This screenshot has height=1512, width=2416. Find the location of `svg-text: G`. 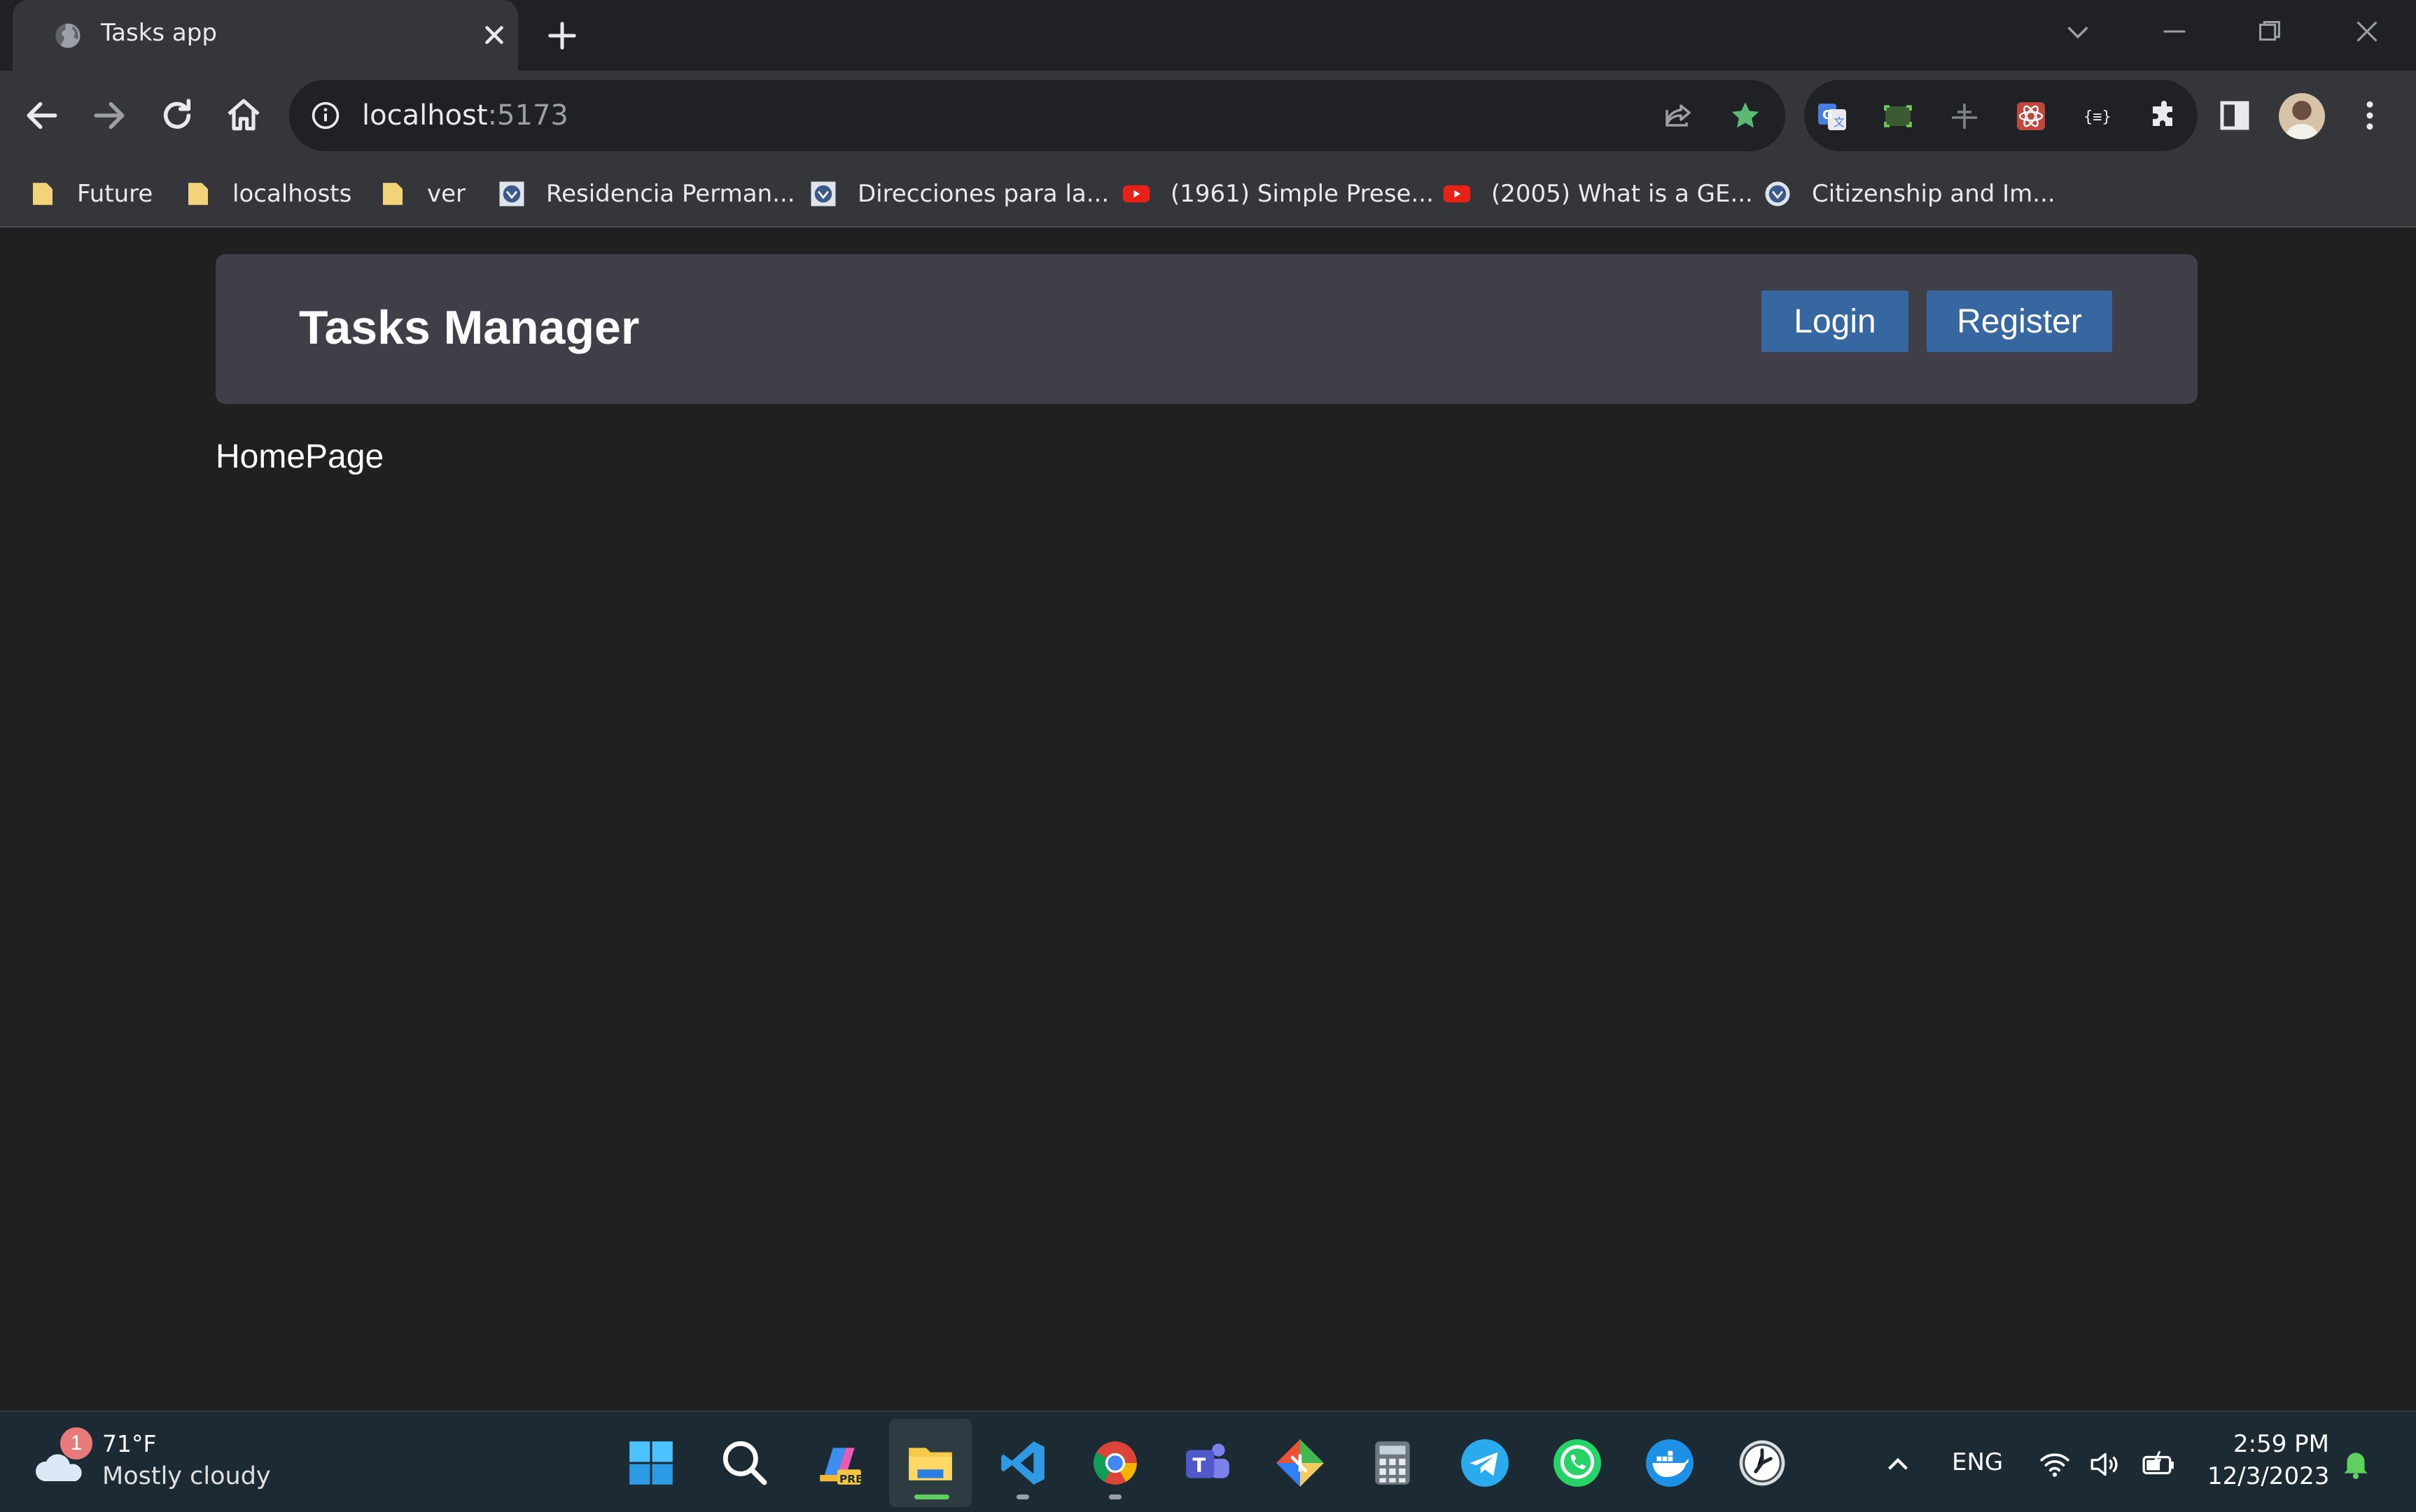

svg-text: G is located at coordinates (1827, 115).